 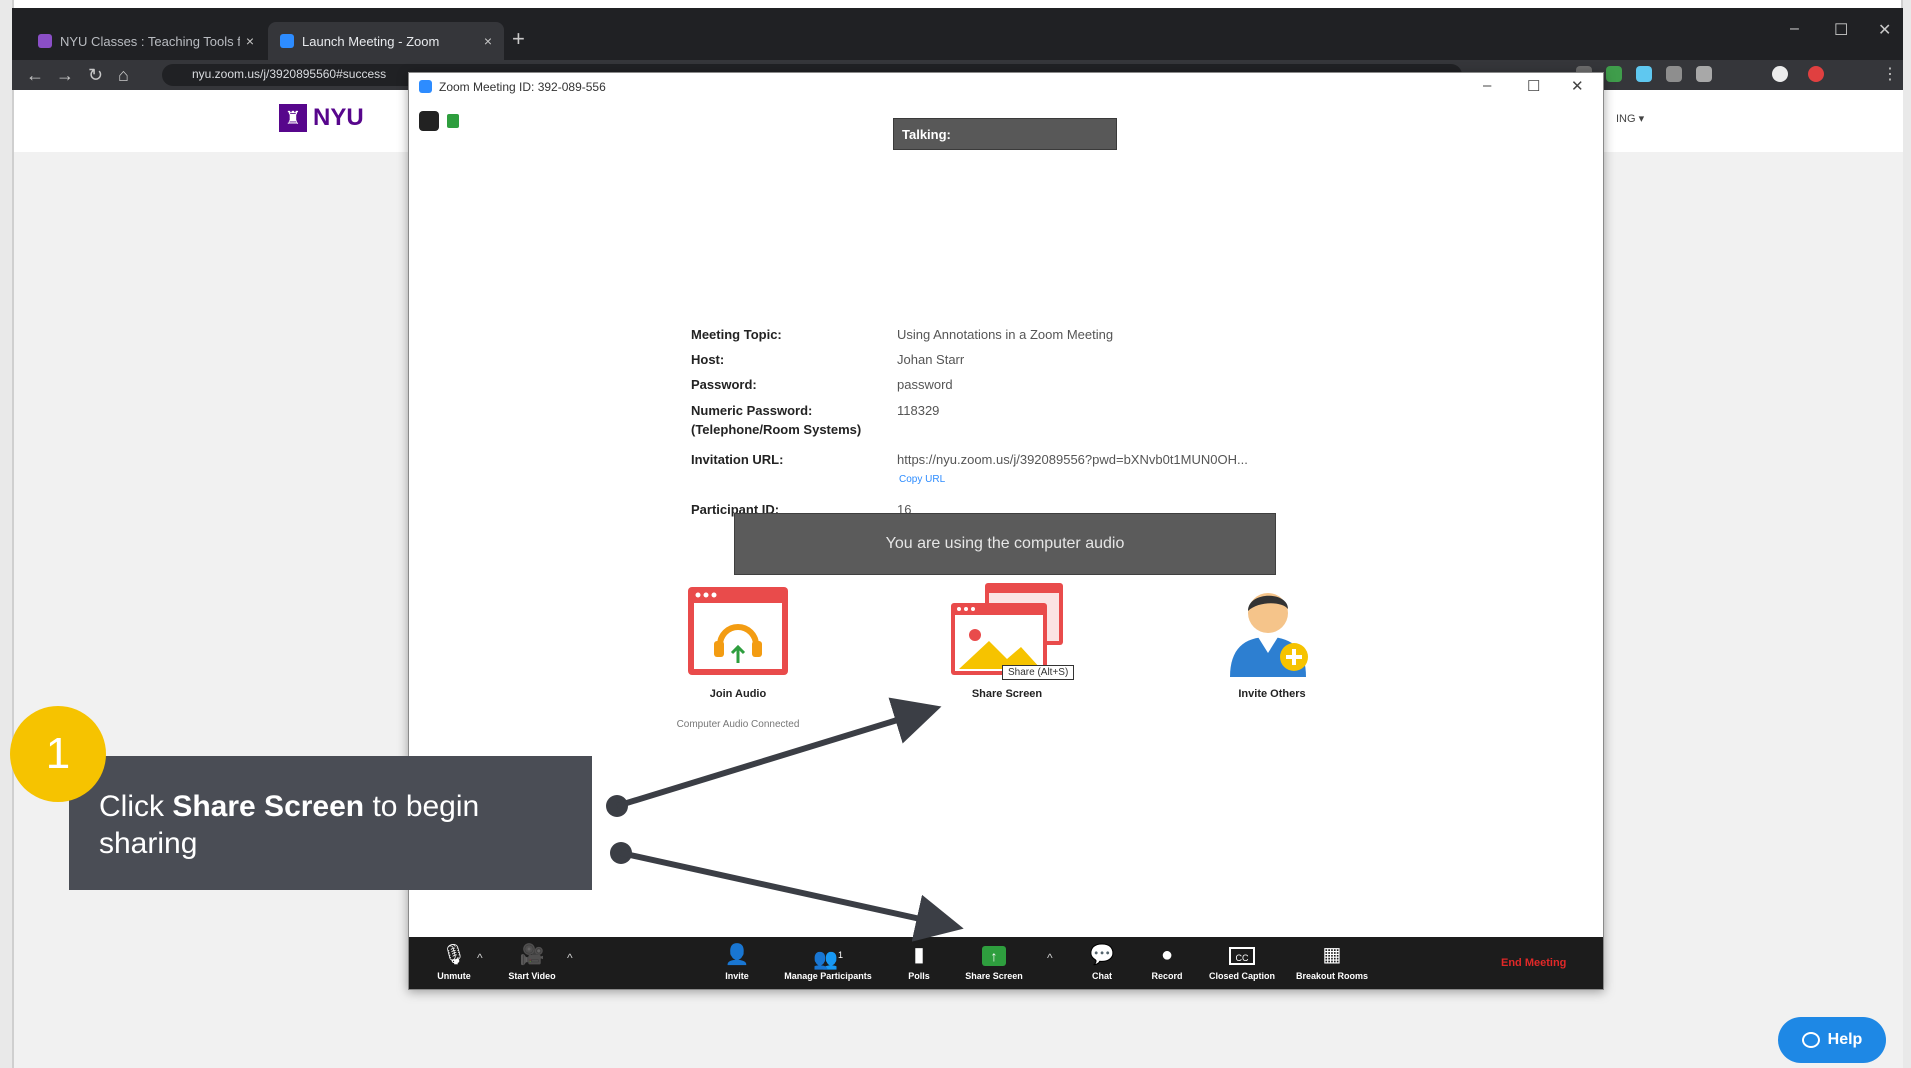 I want to click on callout-arrows, so click(x=785, y=819).